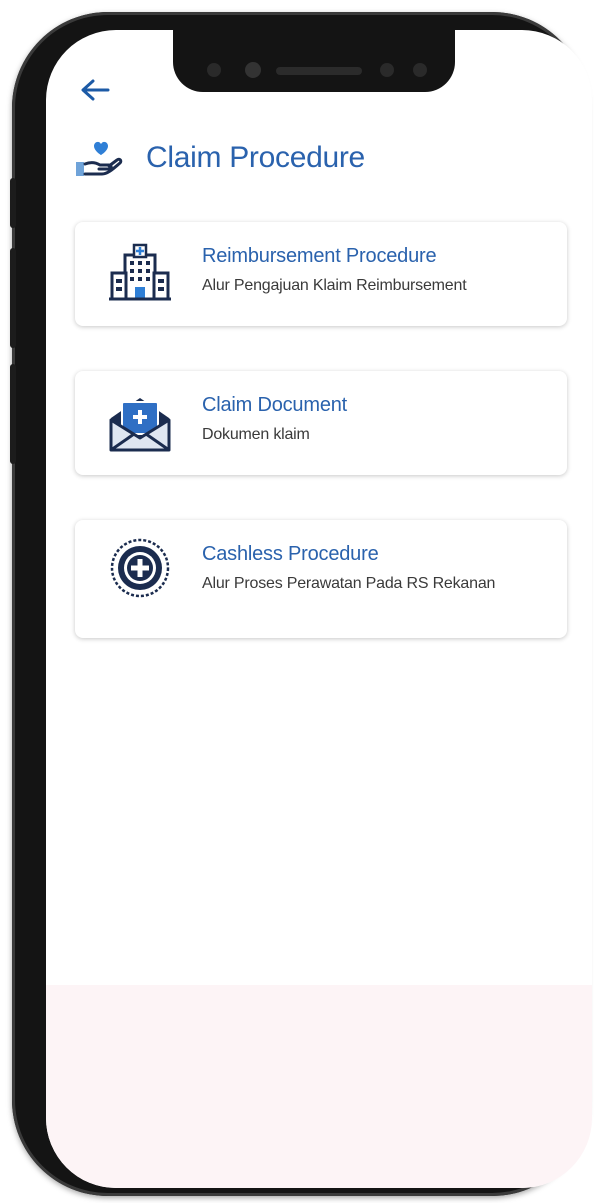  I want to click on hand-heart-icon, so click(99, 158).